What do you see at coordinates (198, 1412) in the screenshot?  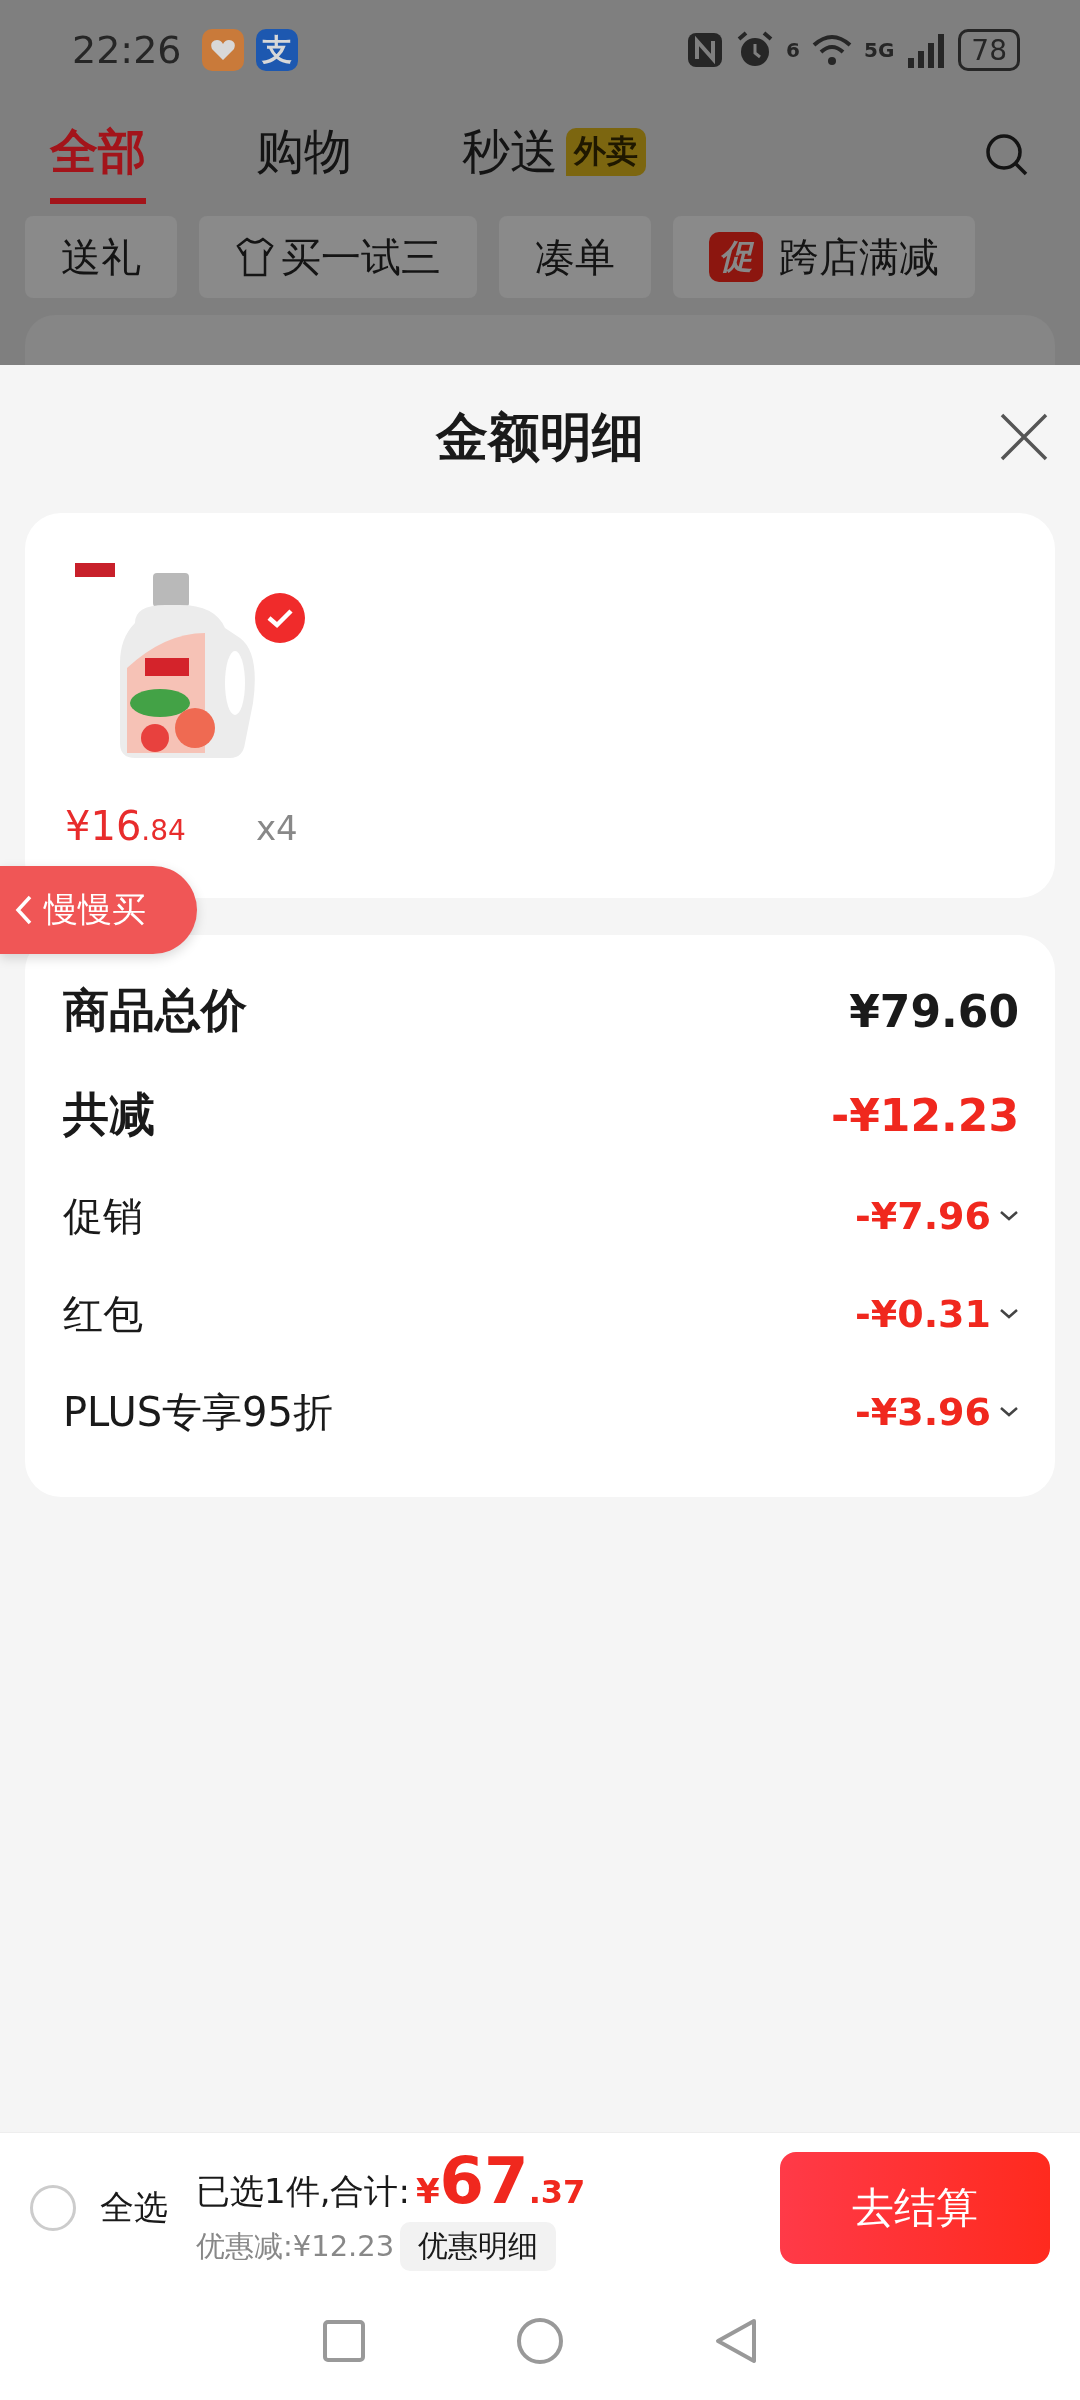 I see `summary-label: PLUS专享95折` at bounding box center [198, 1412].